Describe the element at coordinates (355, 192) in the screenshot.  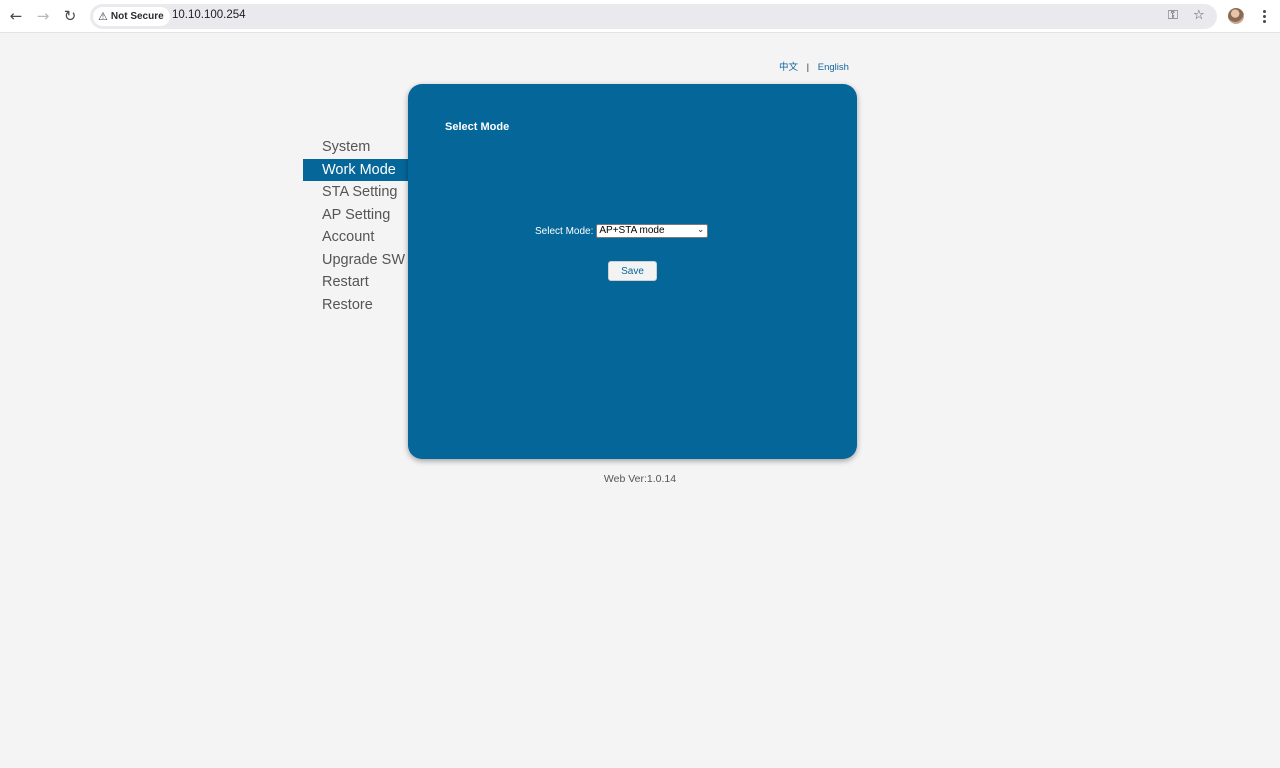
I see `menu-item-sta-setting: STA Setting` at that location.